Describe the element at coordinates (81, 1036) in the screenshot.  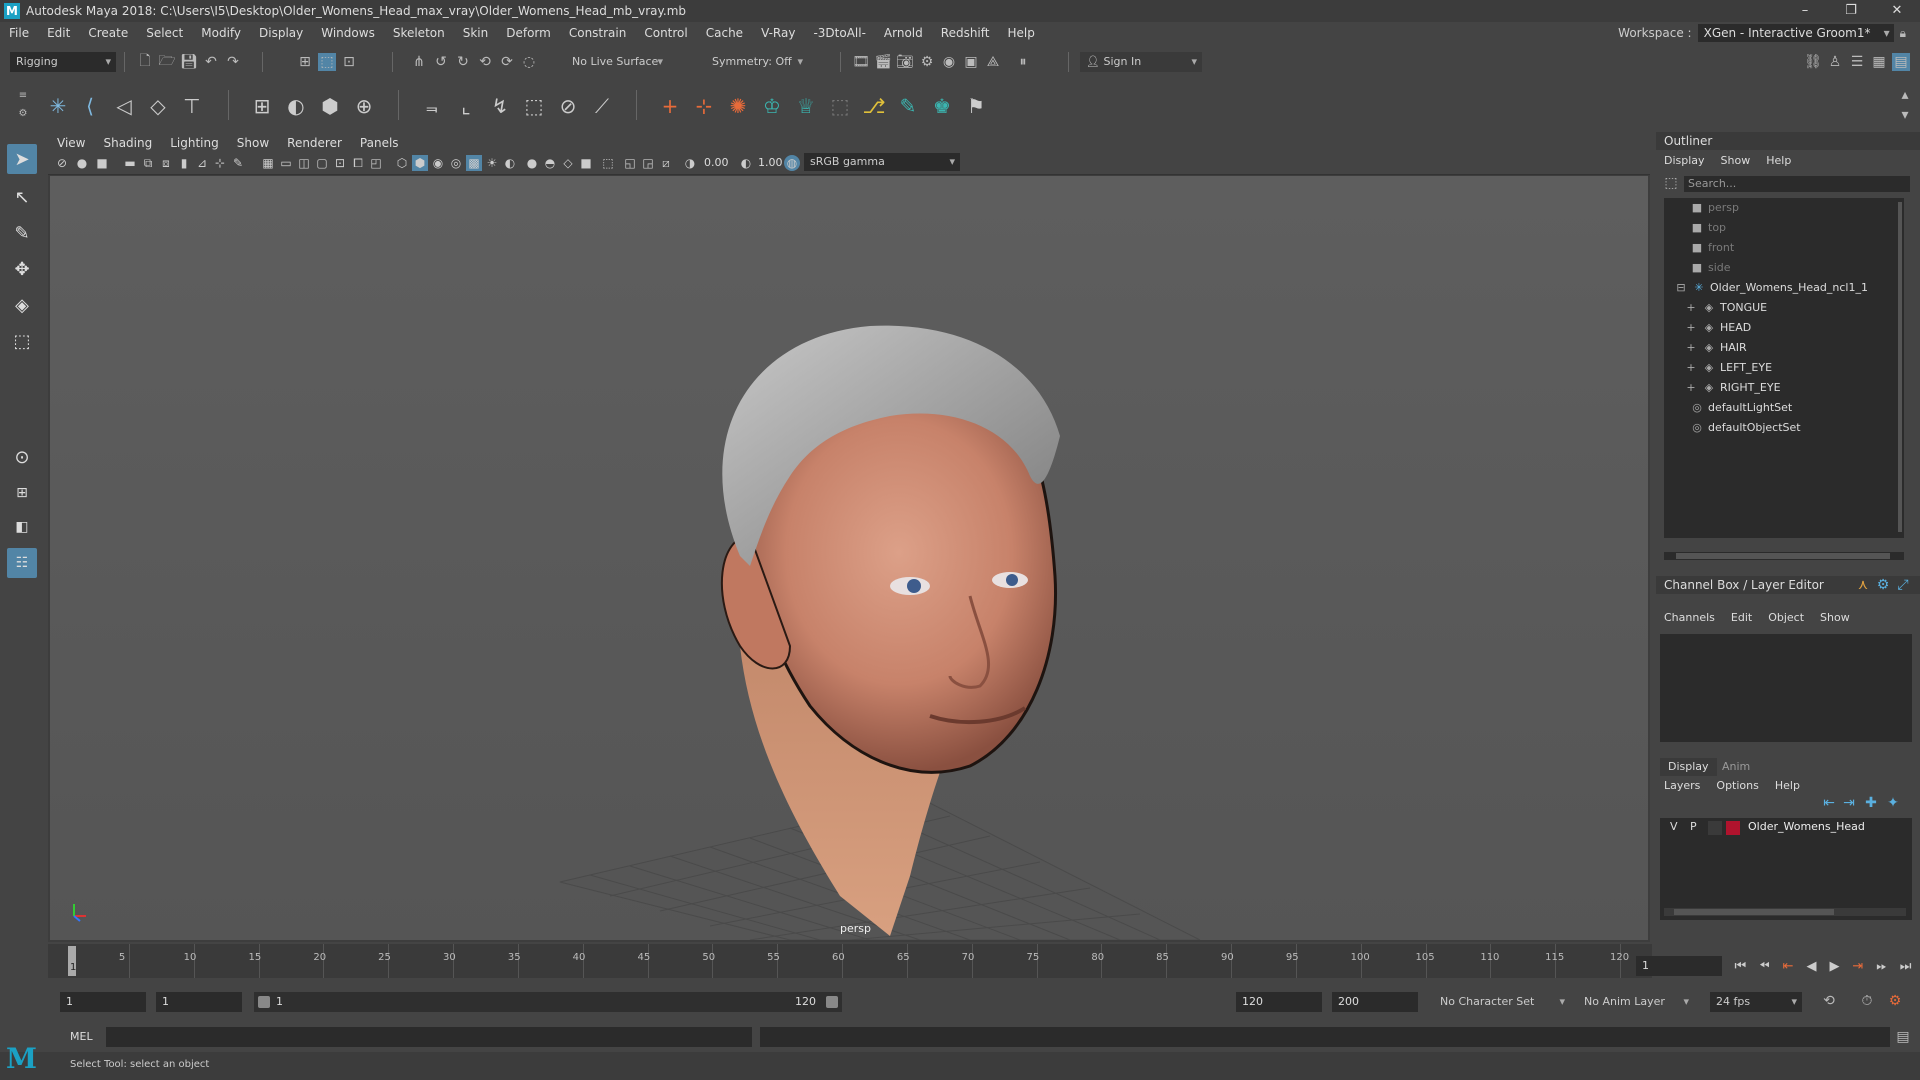
I see `command-language-label: MEL` at that location.